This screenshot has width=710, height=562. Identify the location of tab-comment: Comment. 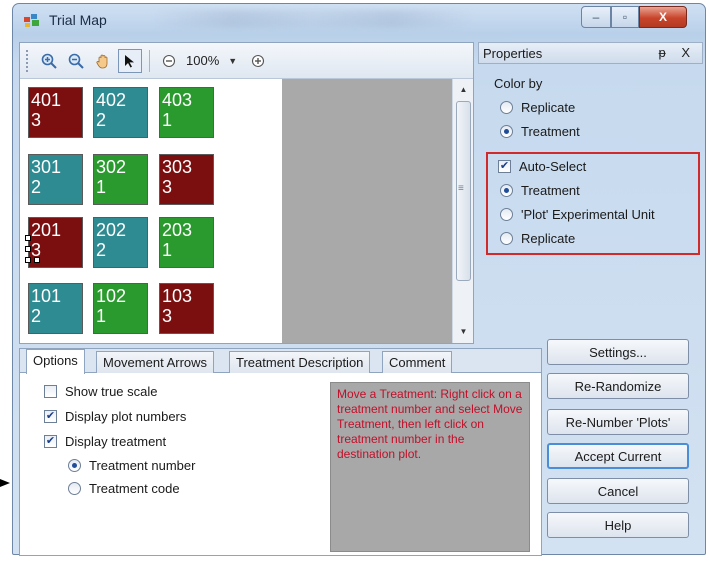
(417, 362).